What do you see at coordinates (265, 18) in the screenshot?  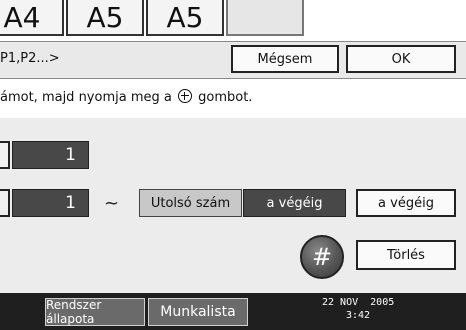 I see `paper-size-key-empty` at bounding box center [265, 18].